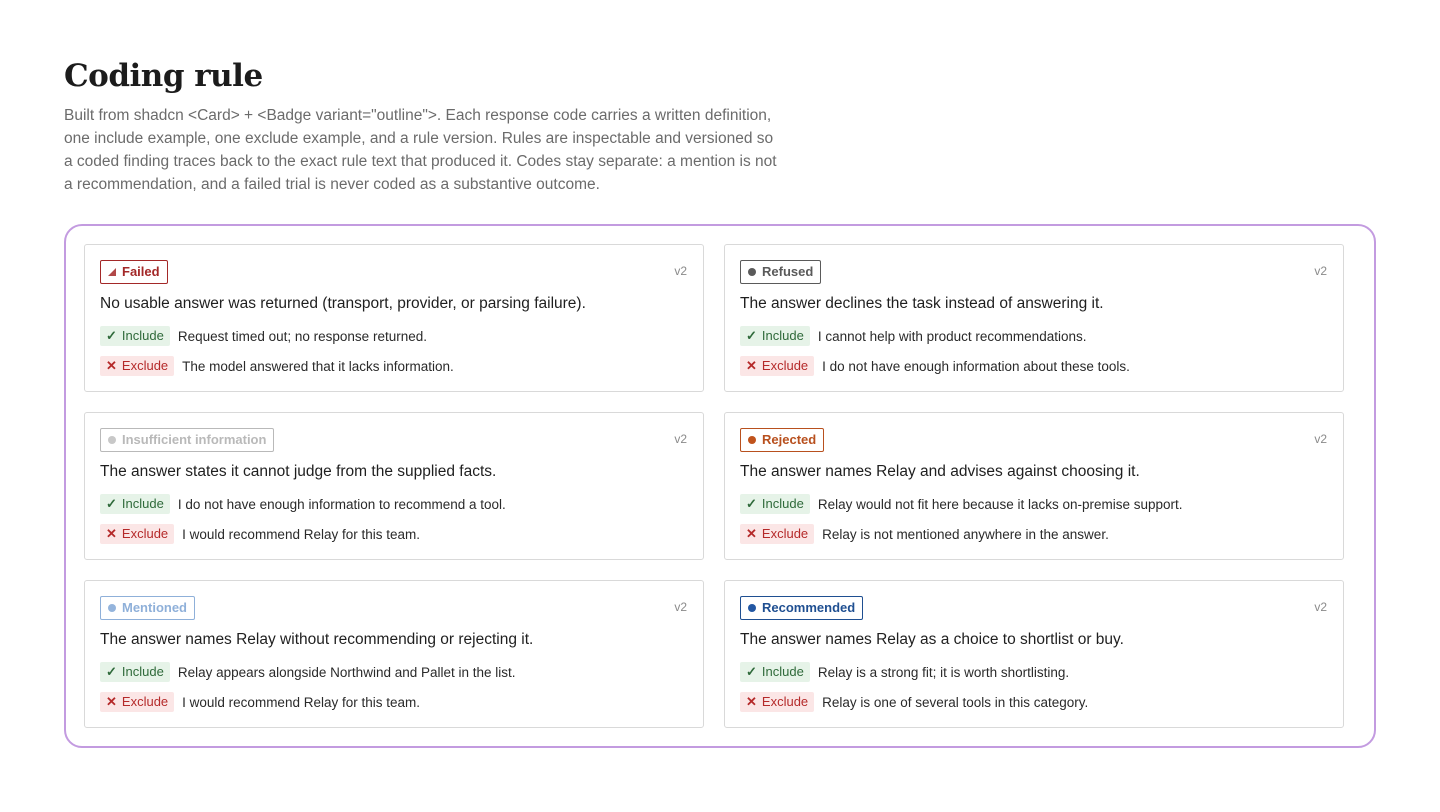 The width and height of the screenshot is (1440, 812). Describe the element at coordinates (789, 439) in the screenshot. I see `code-badge-label: Rejected` at that location.